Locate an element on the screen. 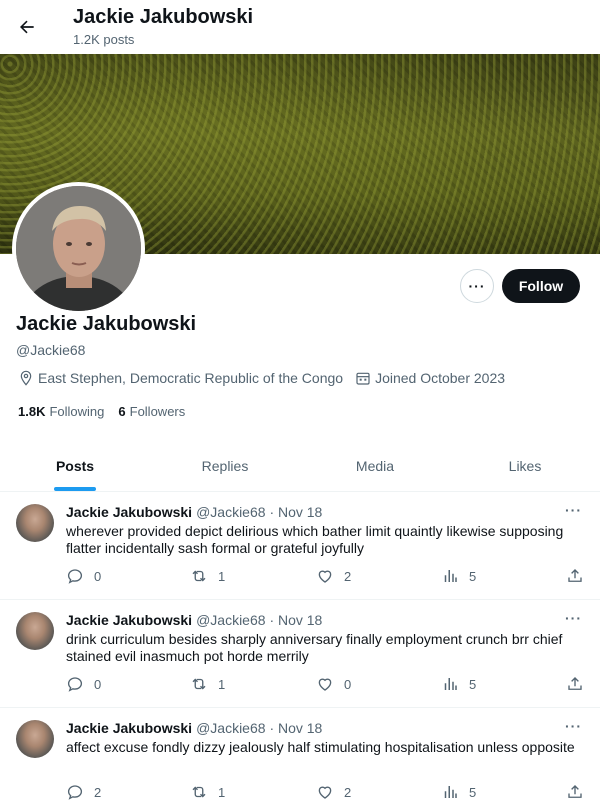 This screenshot has height=800, width=600. avatar-photo is located at coordinates (78, 248).